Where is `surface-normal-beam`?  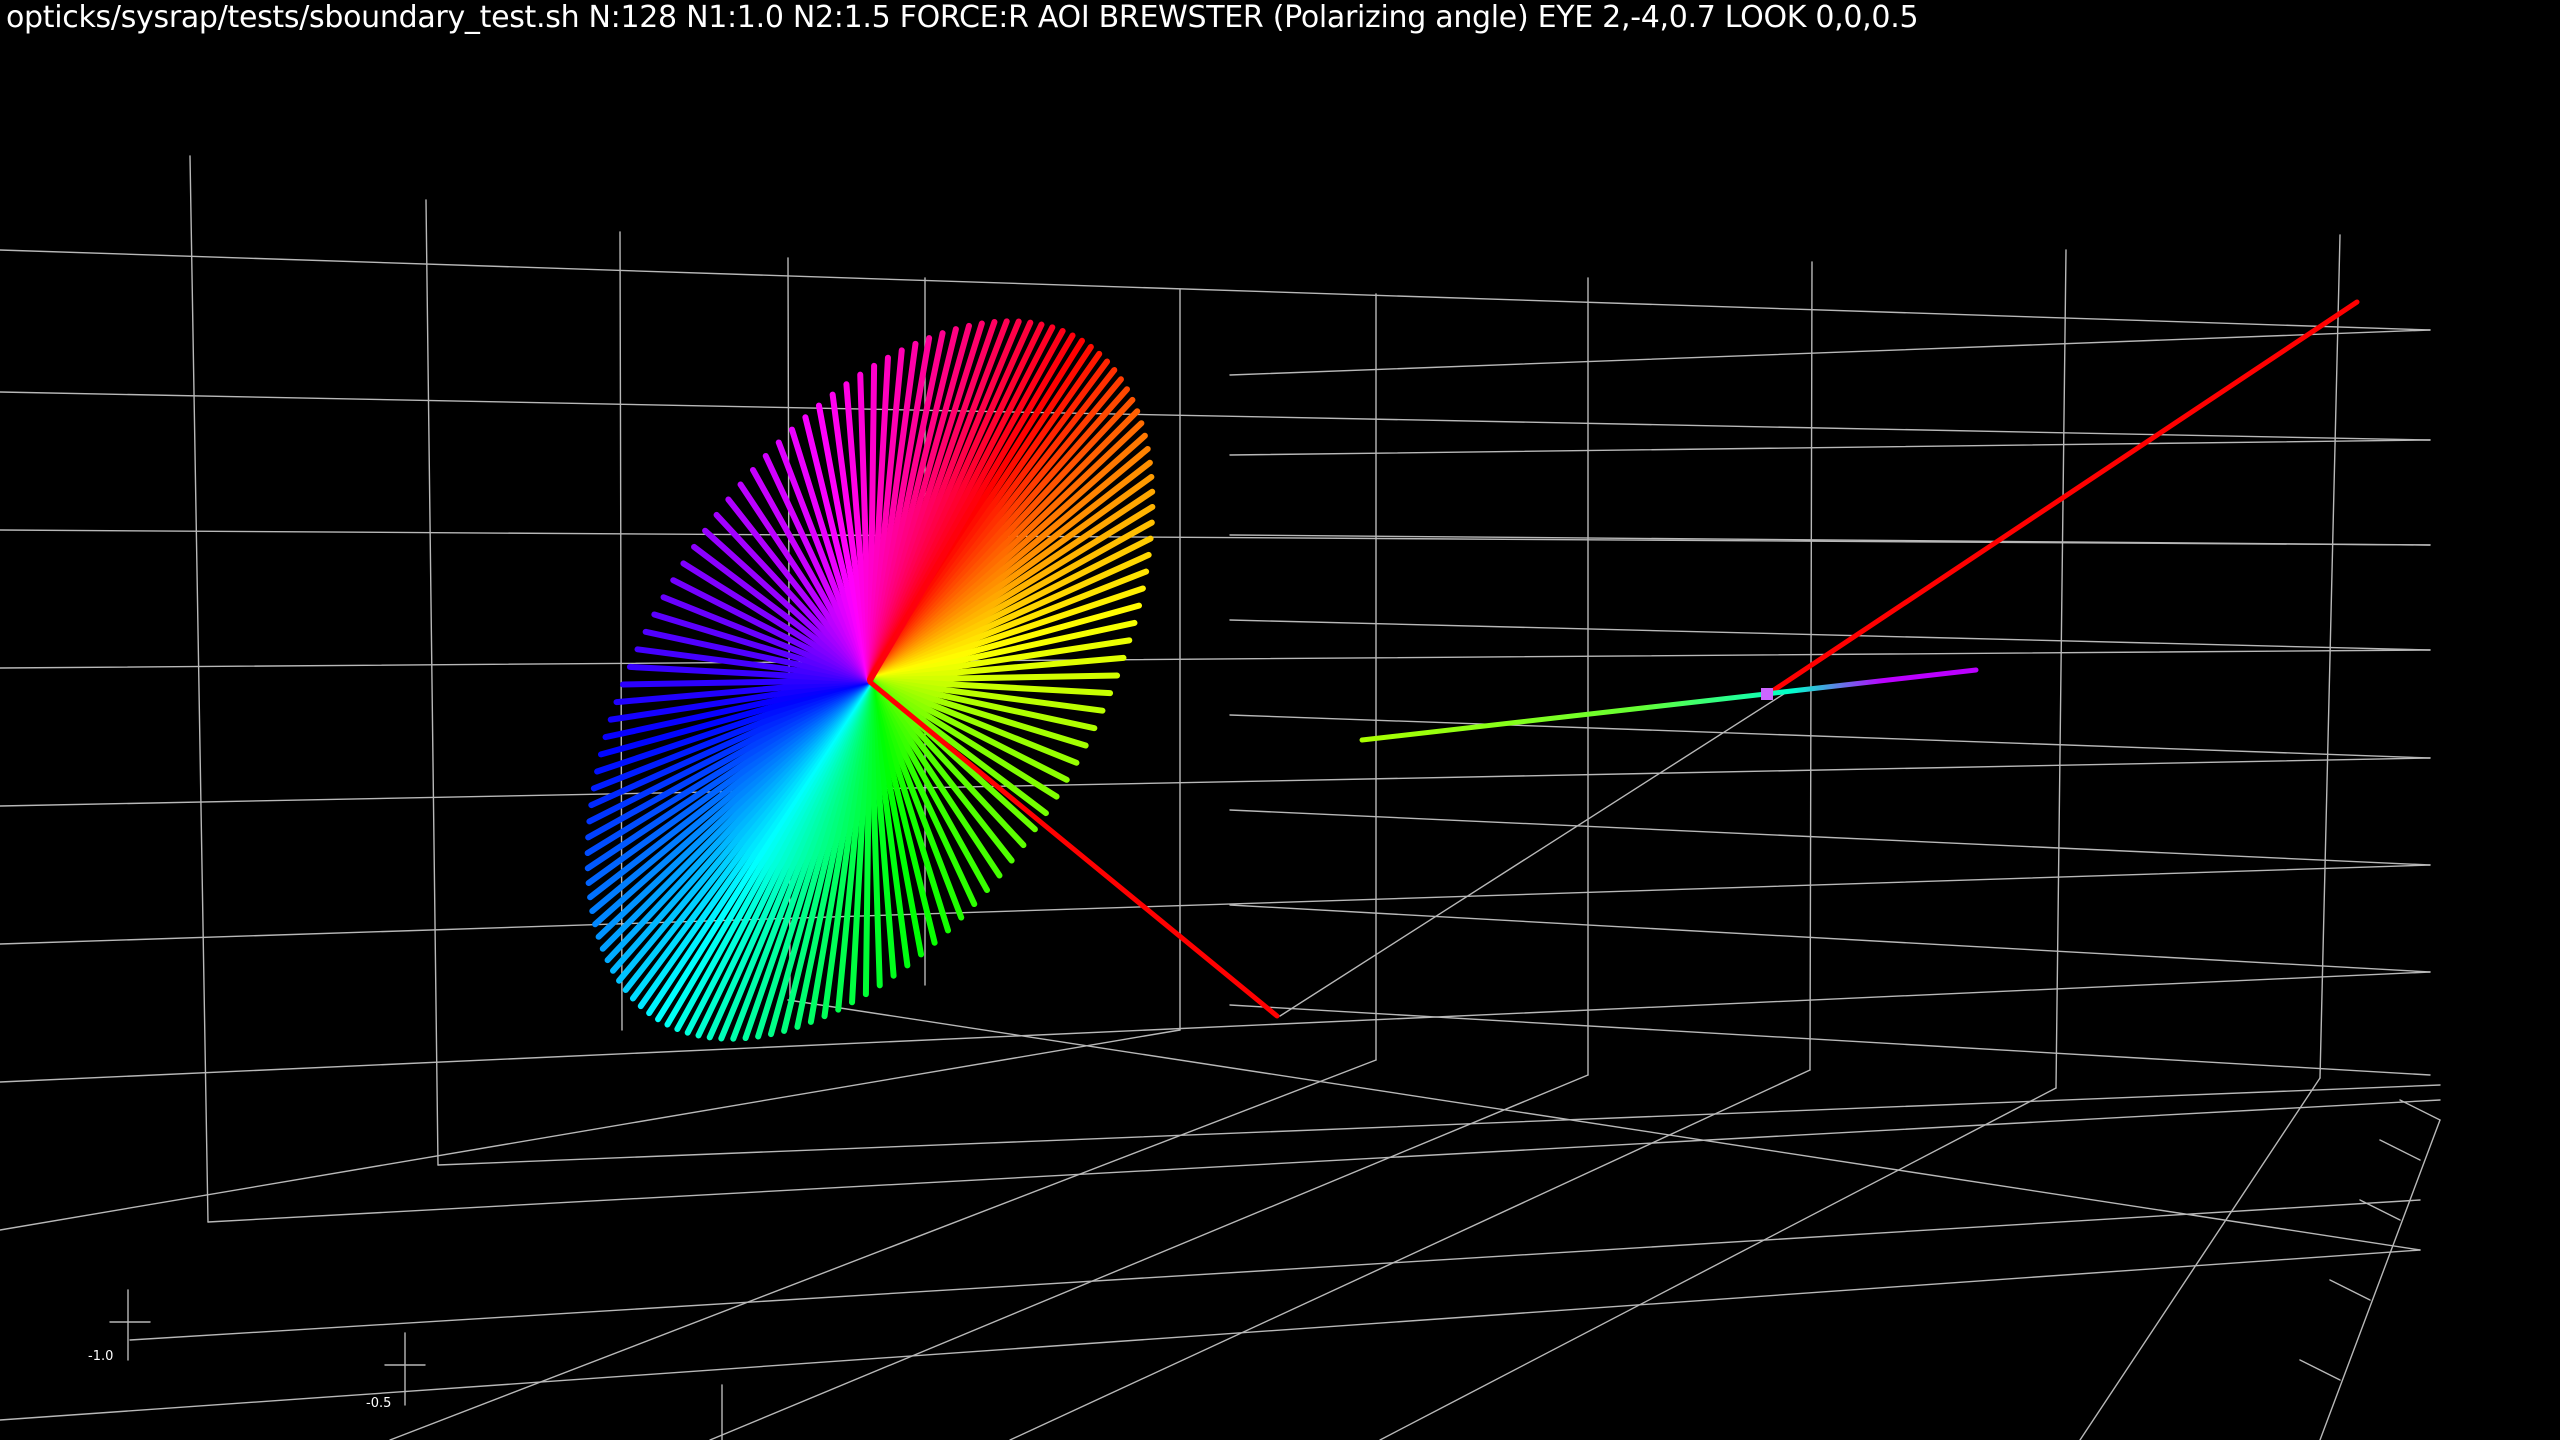
surface-normal-beam is located at coordinates (1669, 705).